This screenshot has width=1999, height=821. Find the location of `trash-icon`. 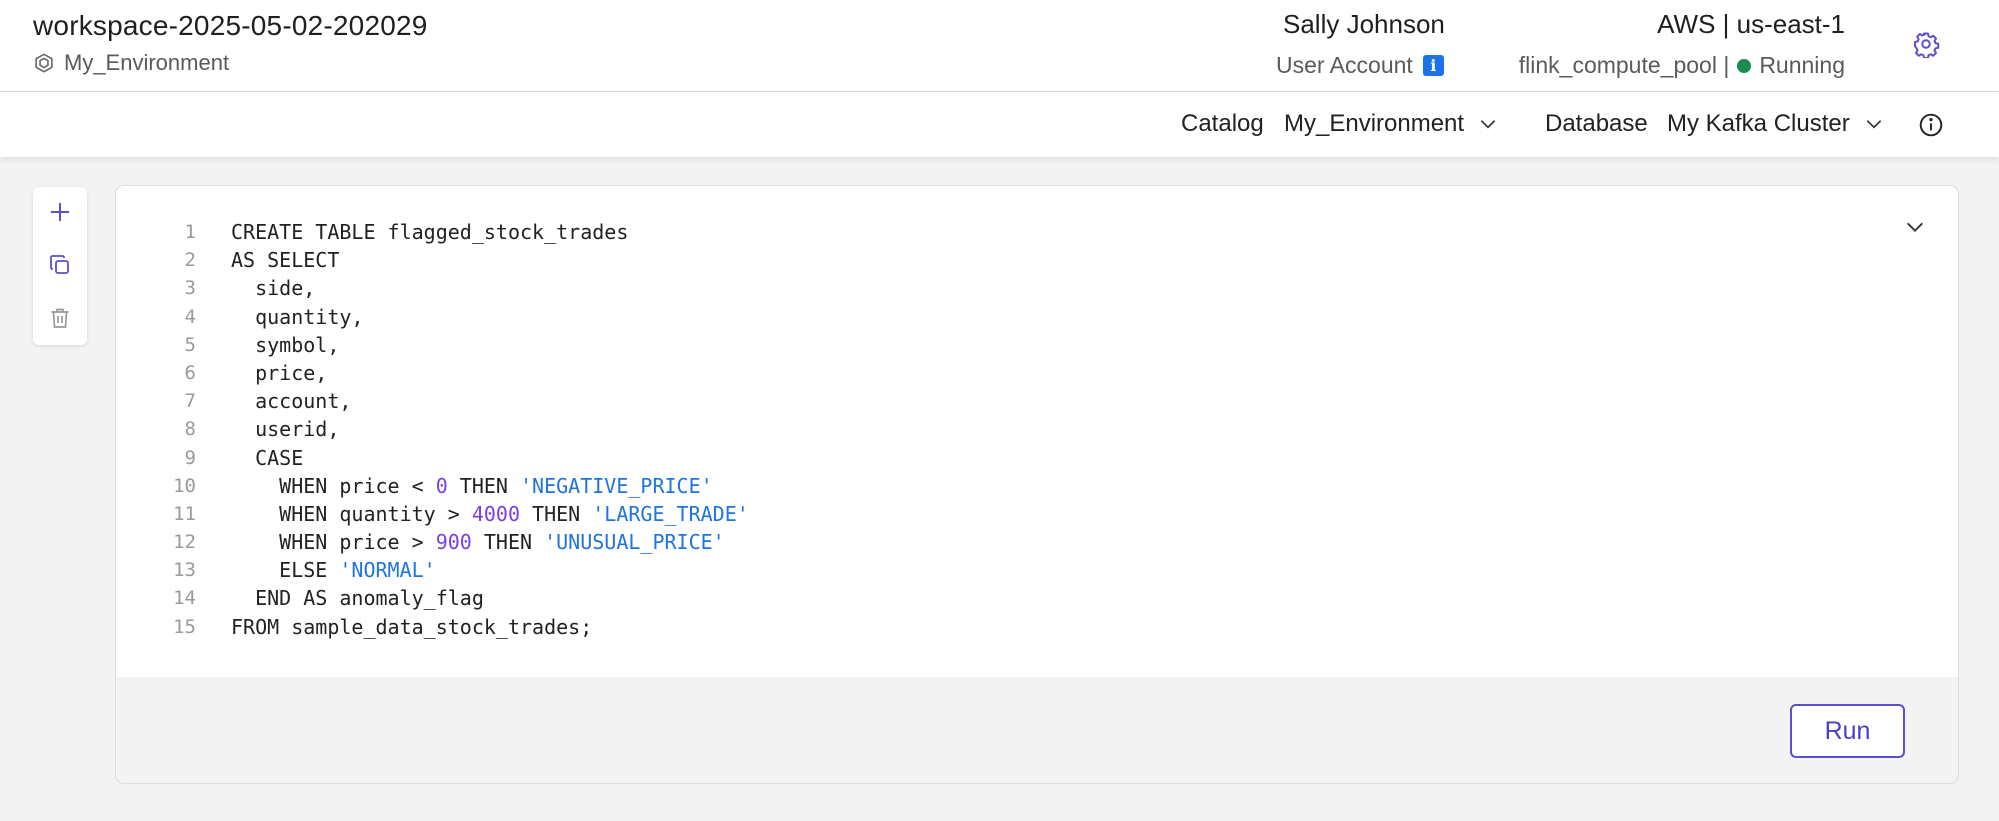

trash-icon is located at coordinates (60, 318).